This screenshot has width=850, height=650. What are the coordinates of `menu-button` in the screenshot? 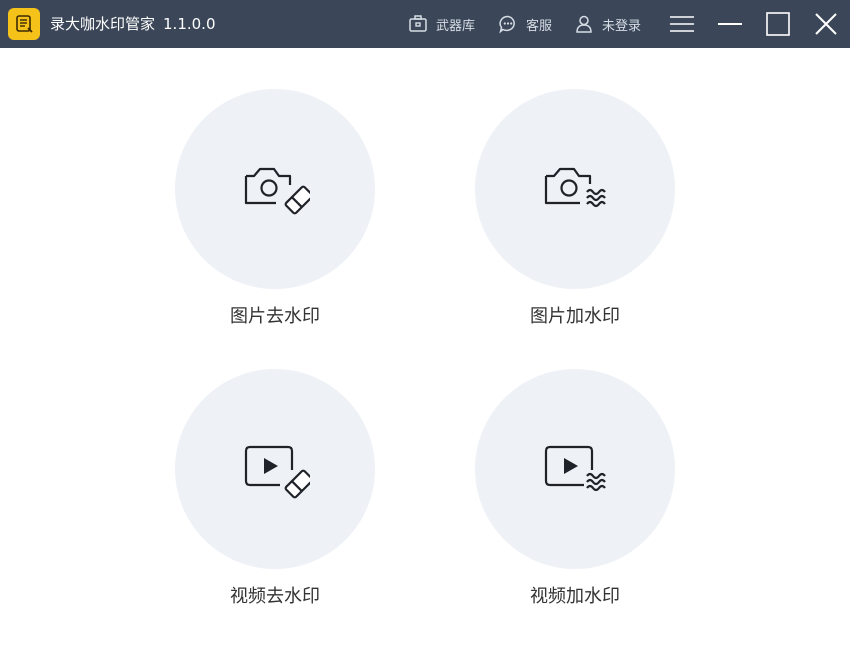 It's located at (682, 24).